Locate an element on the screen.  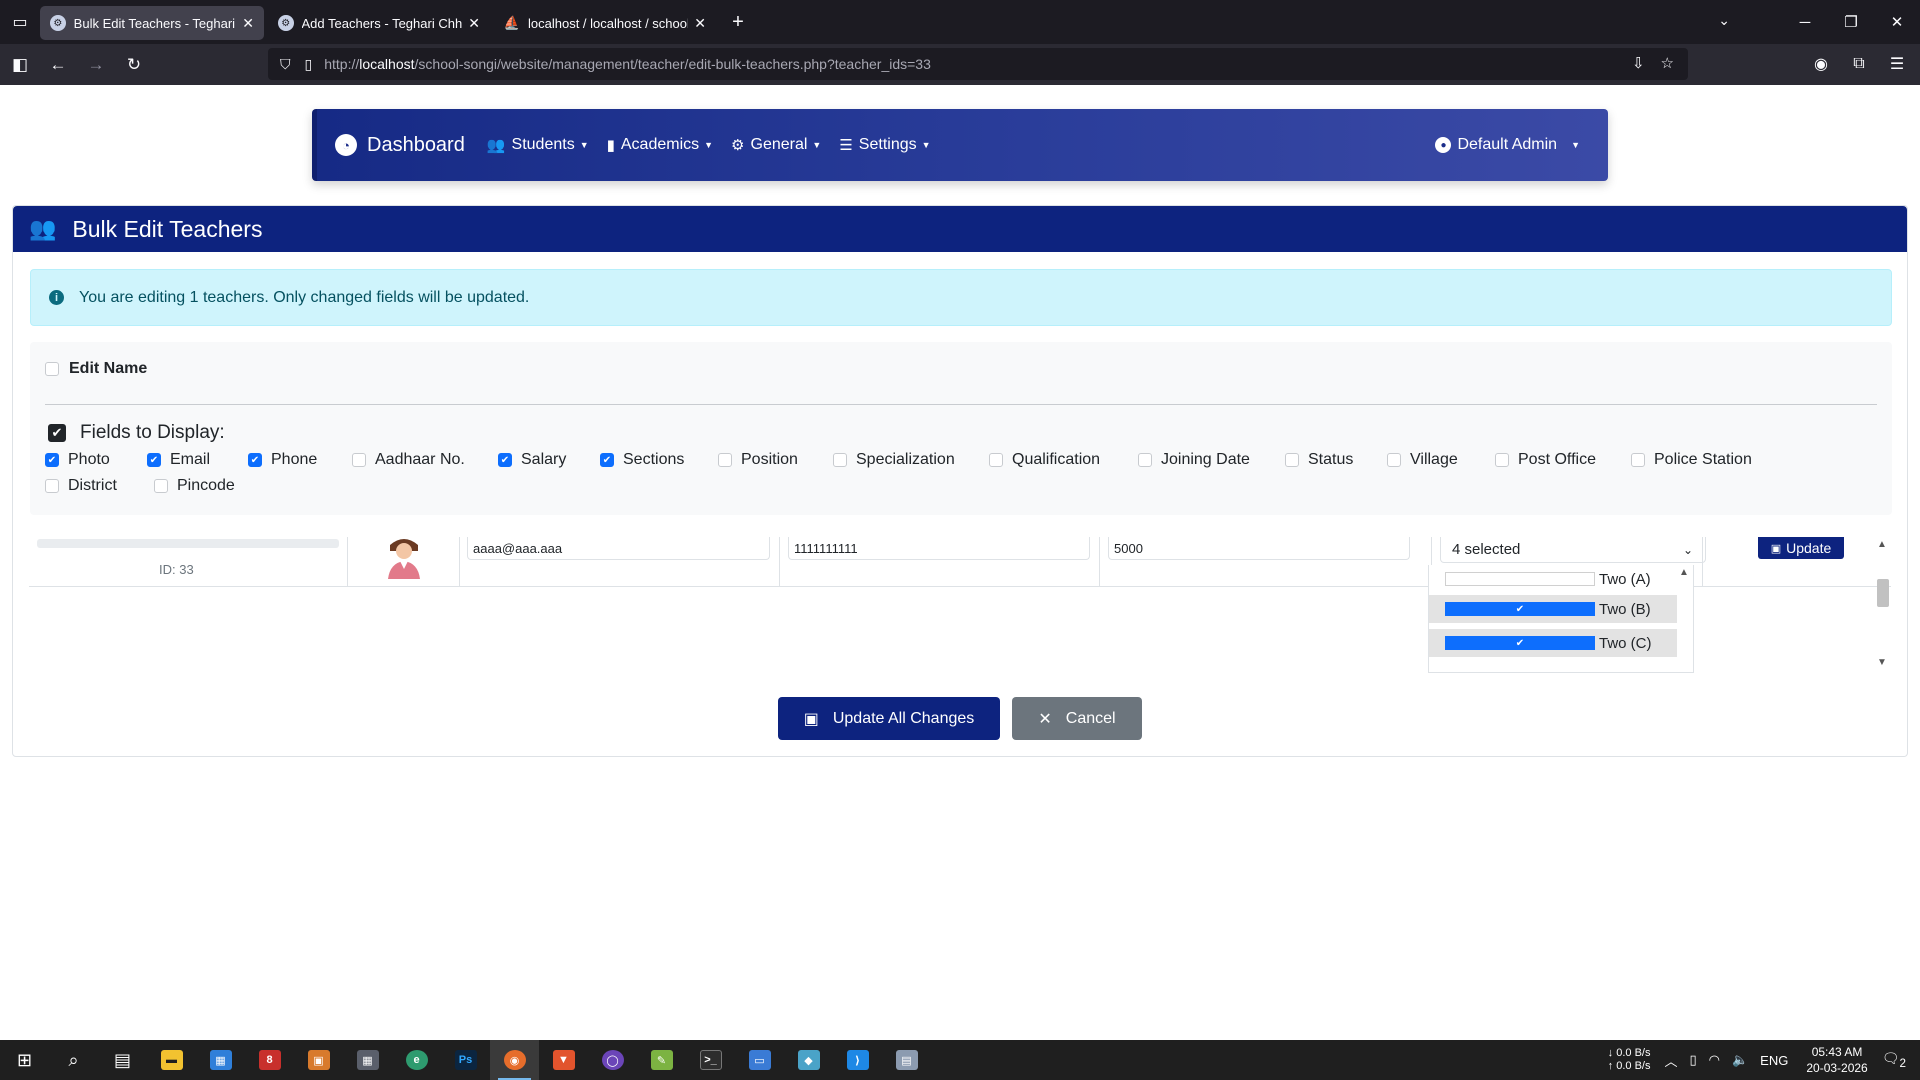
brave-icon: ▼ is located at coordinates (563, 1060).